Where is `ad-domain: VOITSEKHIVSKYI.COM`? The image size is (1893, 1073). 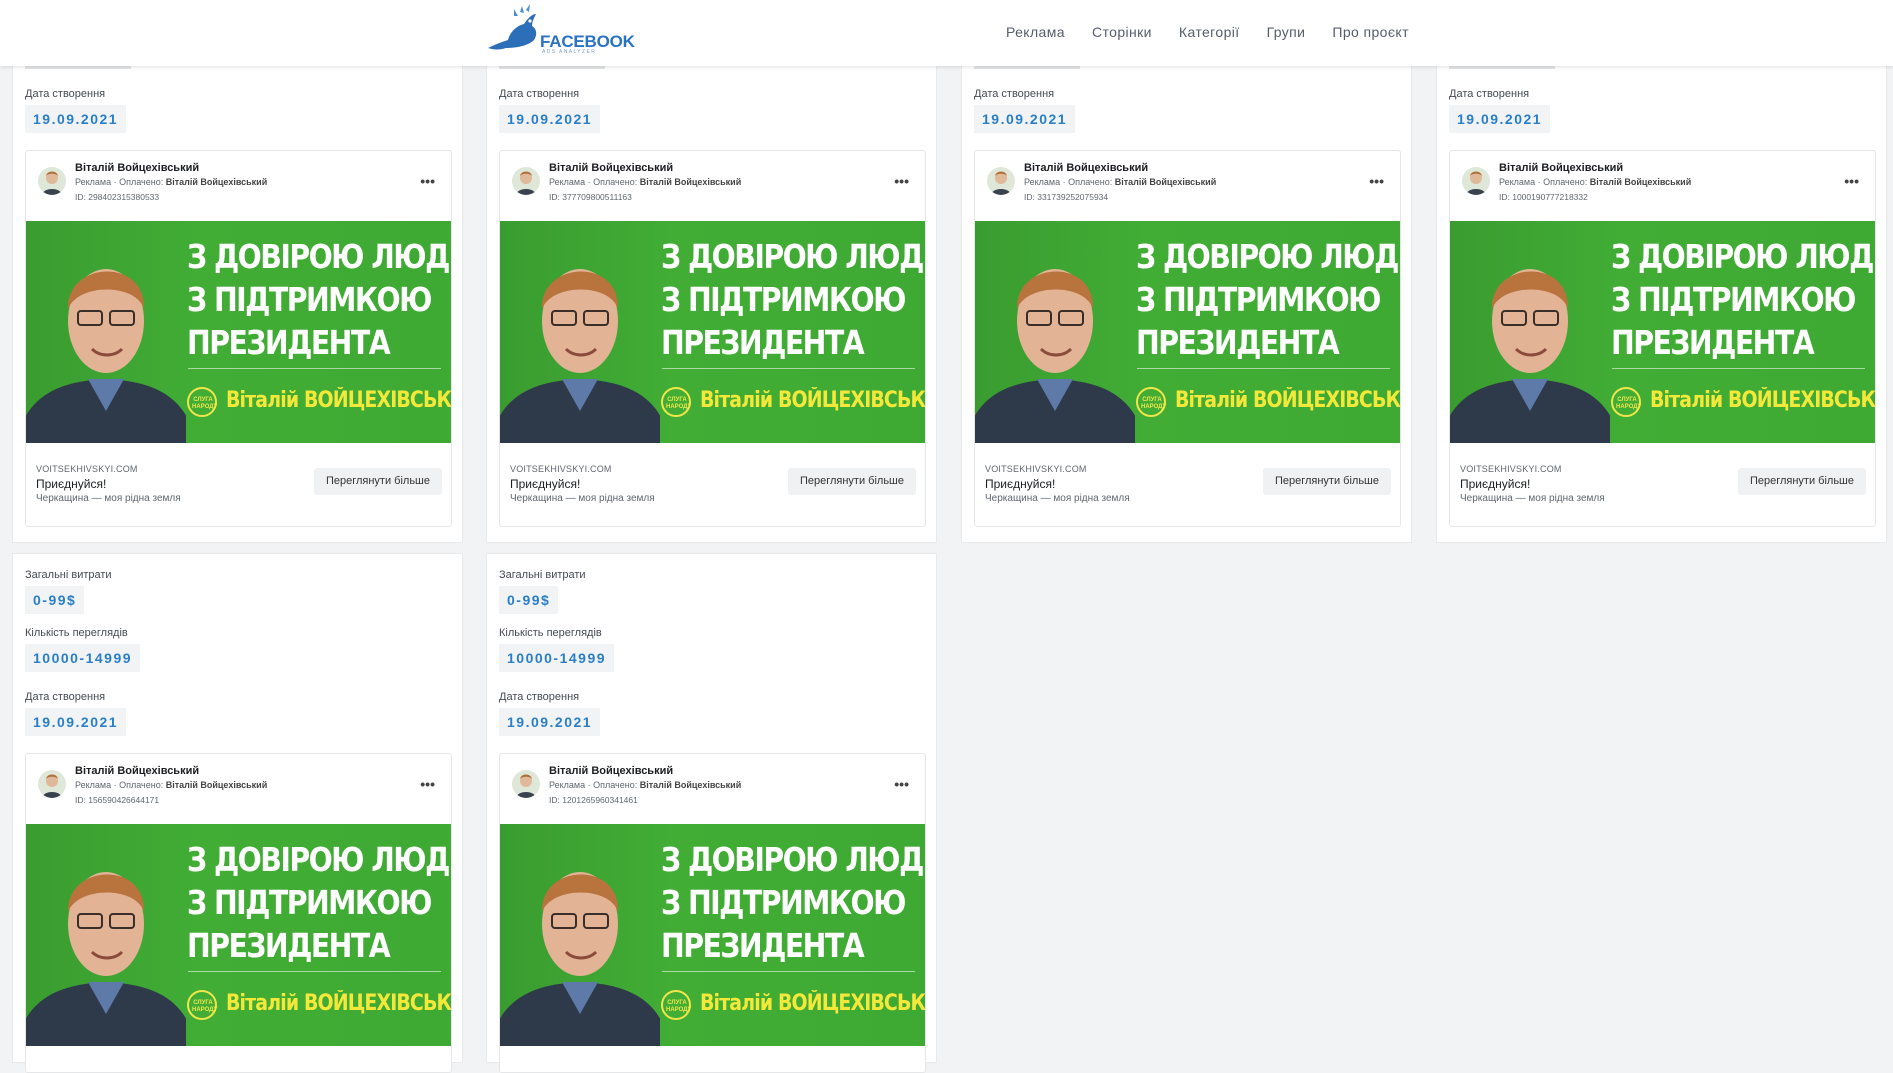
ad-domain: VOITSEKHIVSKYI.COM is located at coordinates (87, 469).